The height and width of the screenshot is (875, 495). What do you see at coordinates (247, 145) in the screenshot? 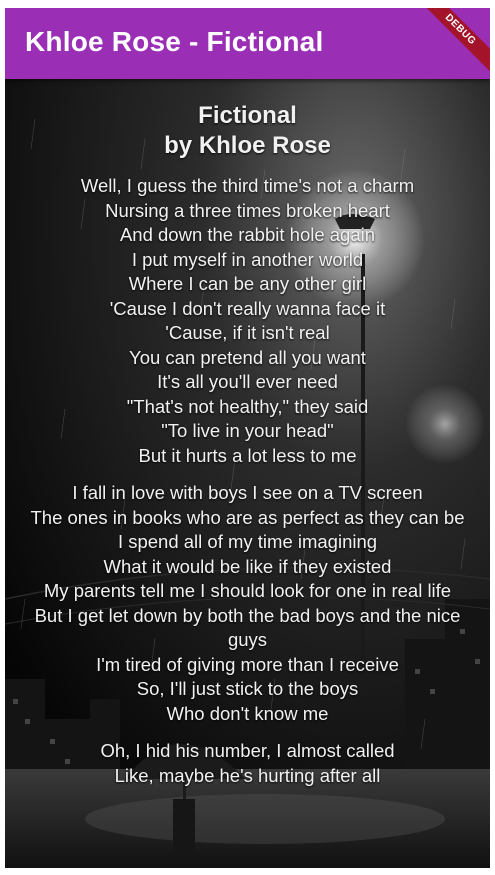
I see `song-byline: by Khloe Rose` at bounding box center [247, 145].